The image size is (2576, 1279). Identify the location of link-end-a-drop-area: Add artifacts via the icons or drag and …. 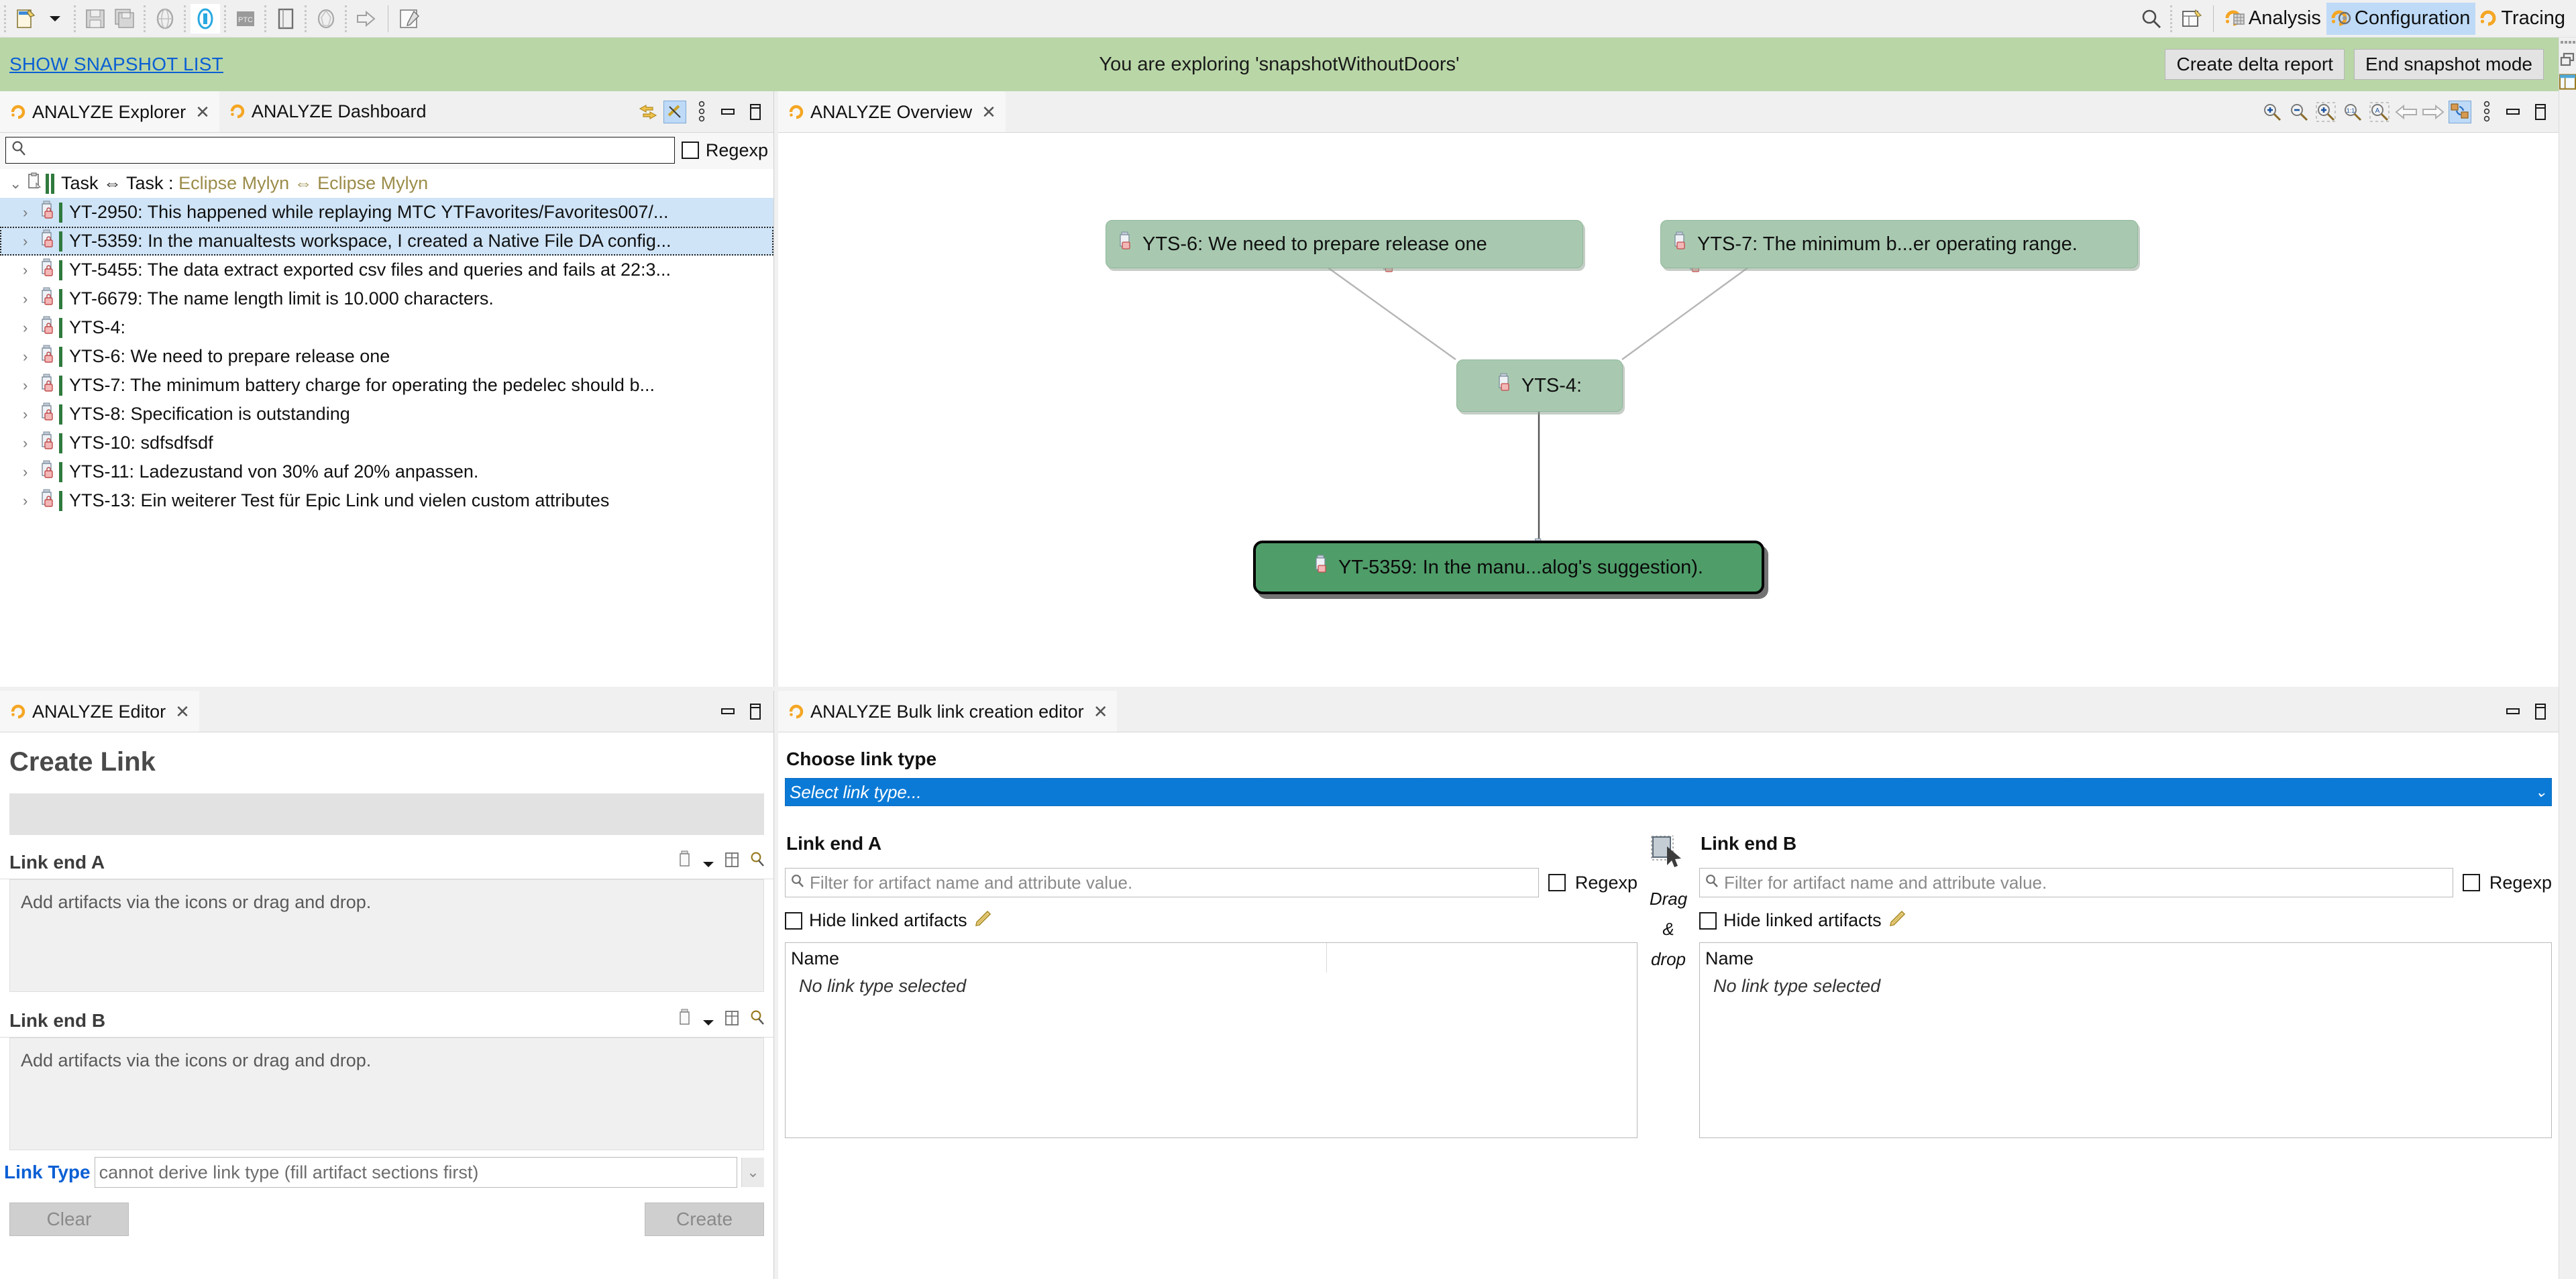
(386, 935).